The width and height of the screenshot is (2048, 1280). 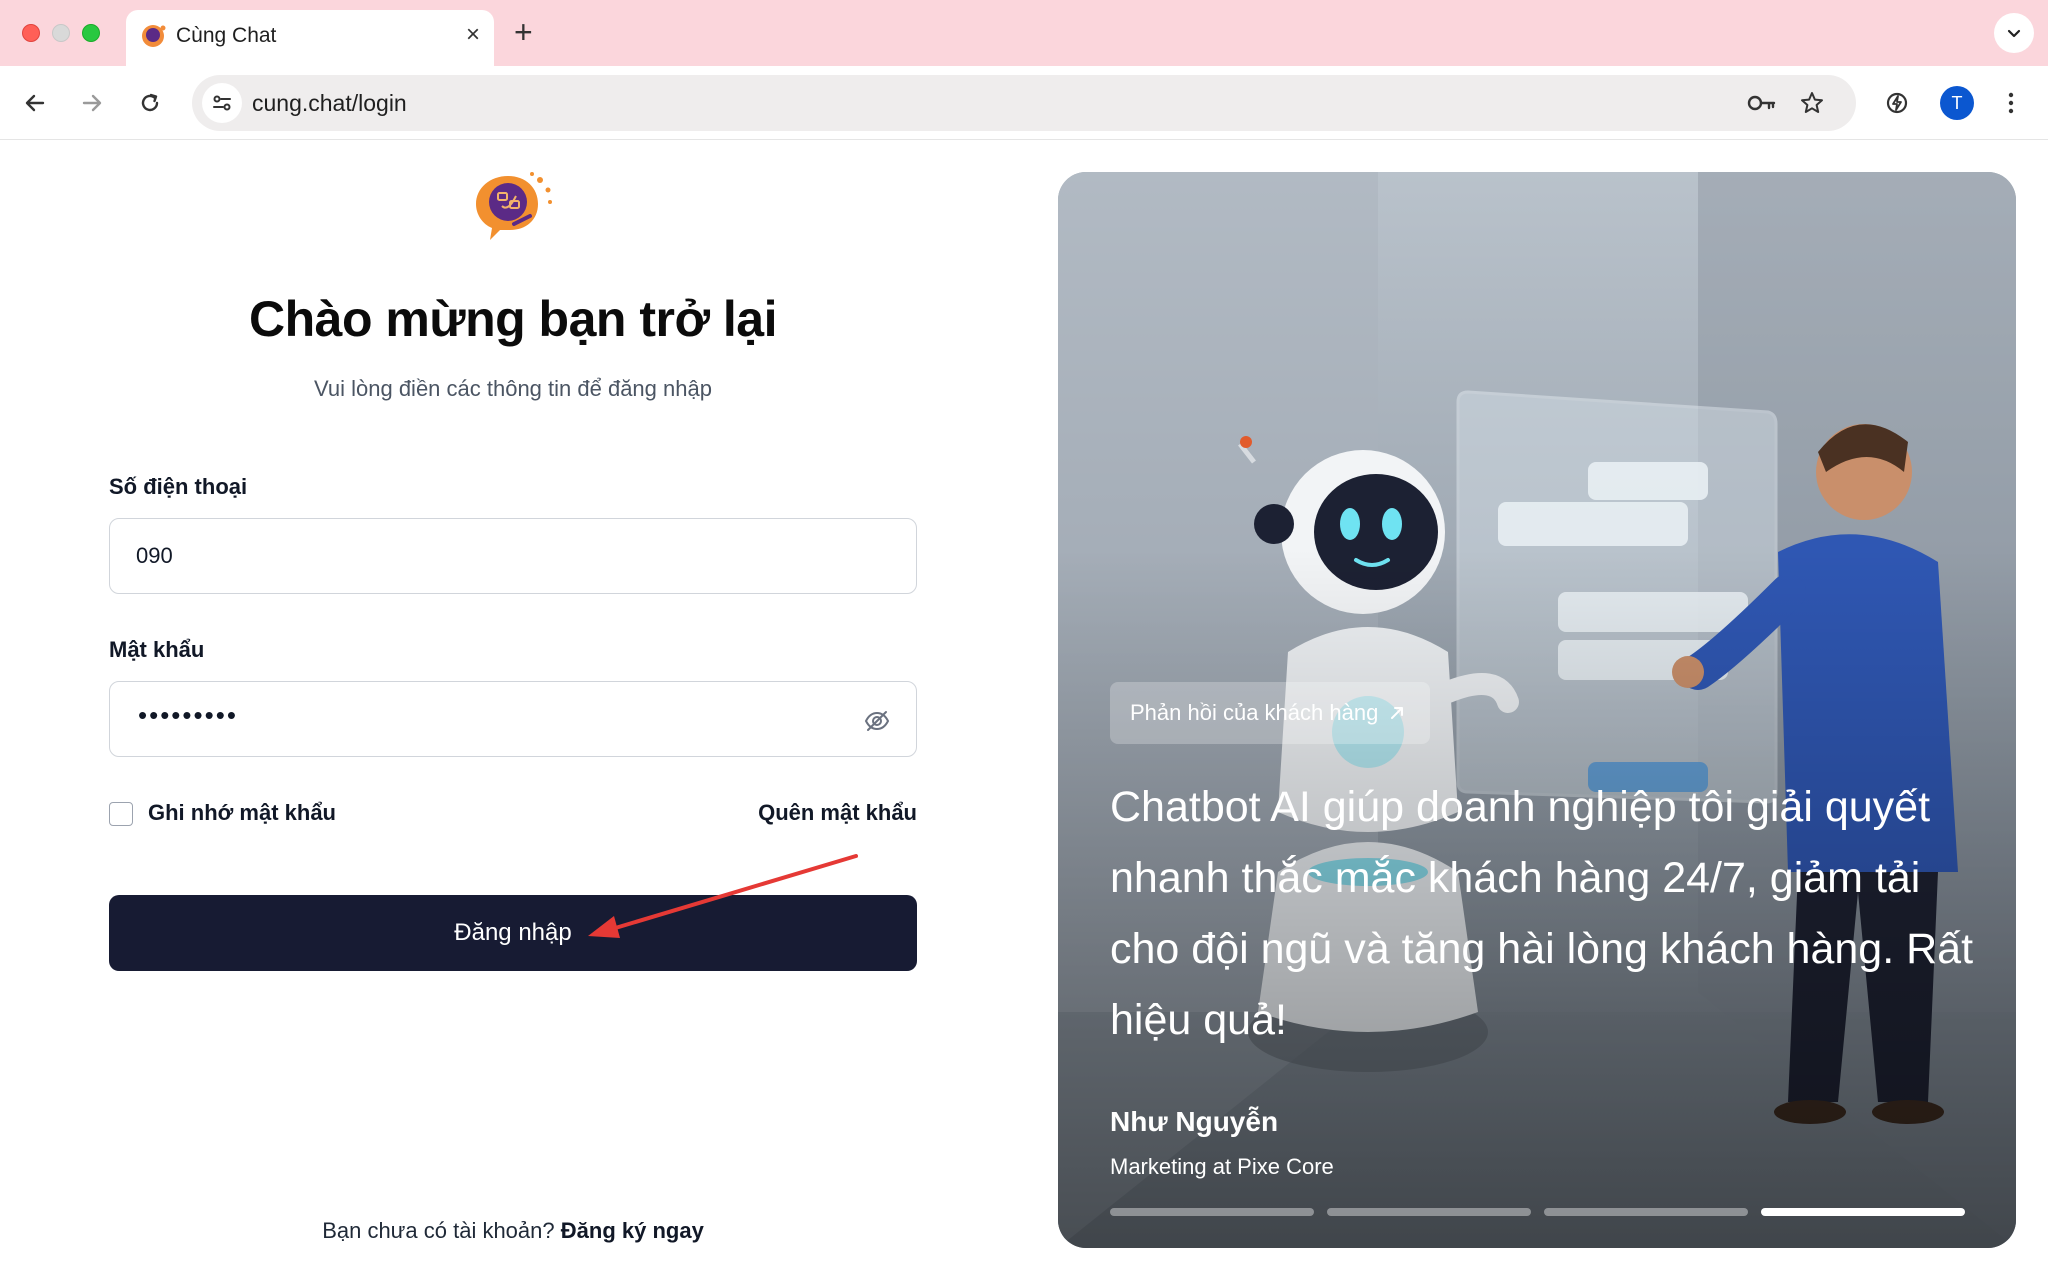 What do you see at coordinates (91, 33) in the screenshot?
I see `window-maximize-button` at bounding box center [91, 33].